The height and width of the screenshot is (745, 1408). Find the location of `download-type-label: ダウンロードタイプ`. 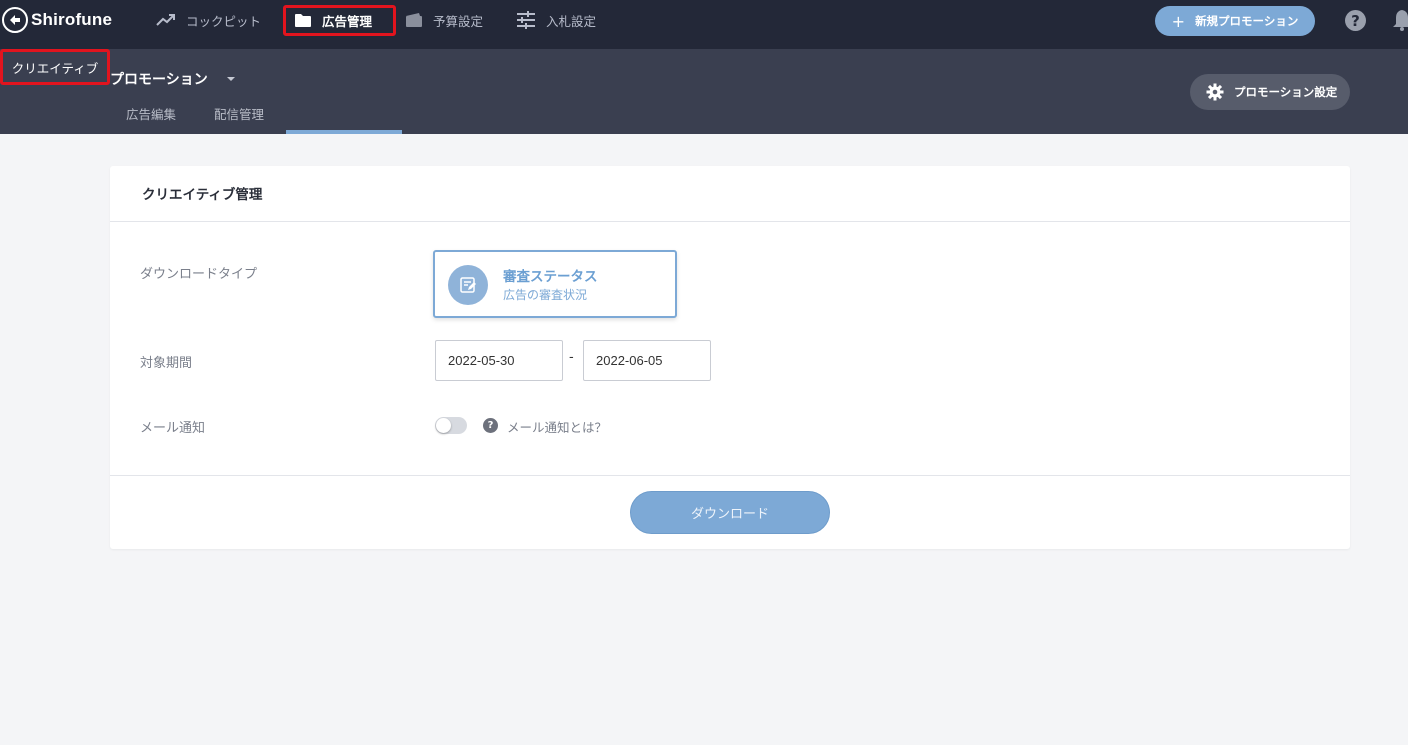

download-type-label: ダウンロードタイプ is located at coordinates (199, 274).